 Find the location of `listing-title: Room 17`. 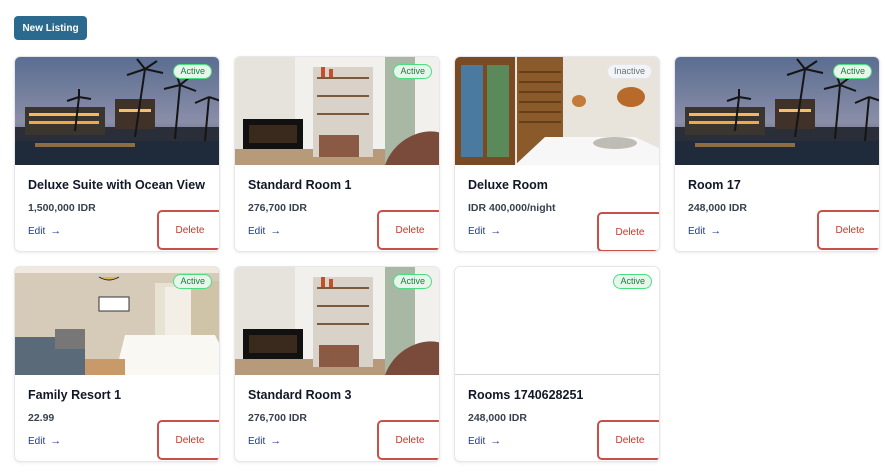

listing-title: Room 17 is located at coordinates (714, 185).